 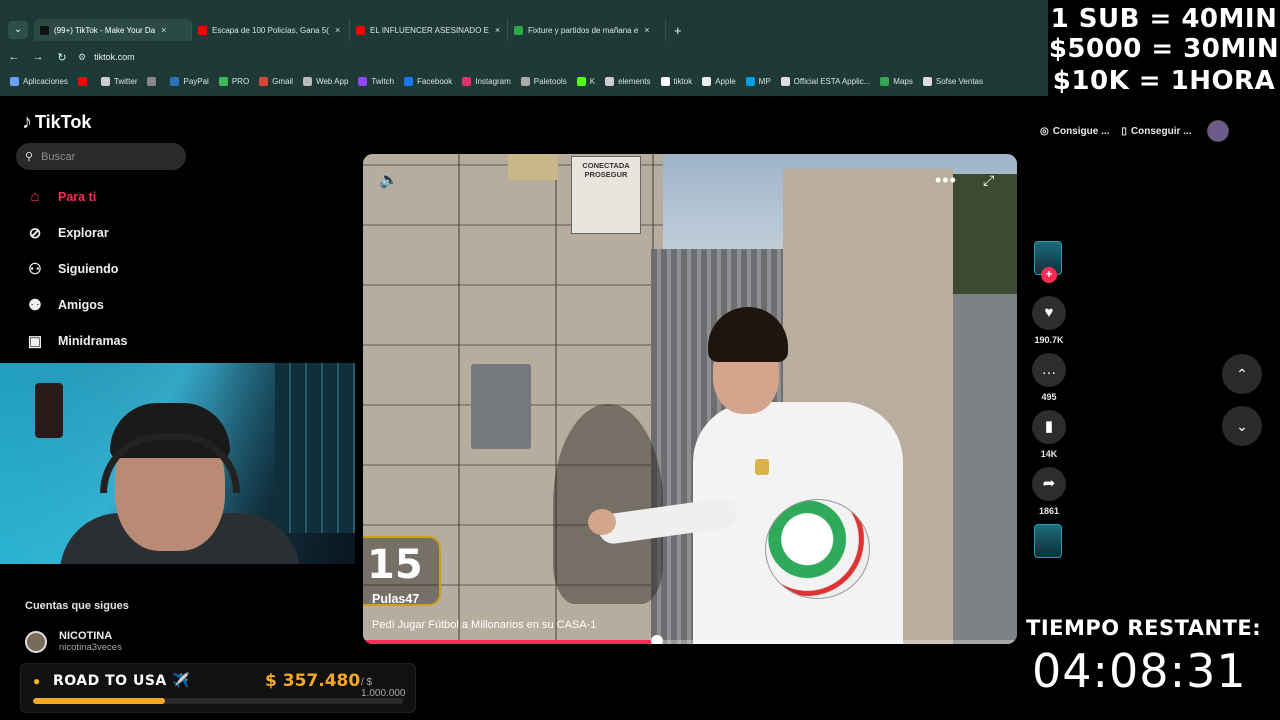 What do you see at coordinates (1044, 131) in the screenshot?
I see `coin-icon: ◎` at bounding box center [1044, 131].